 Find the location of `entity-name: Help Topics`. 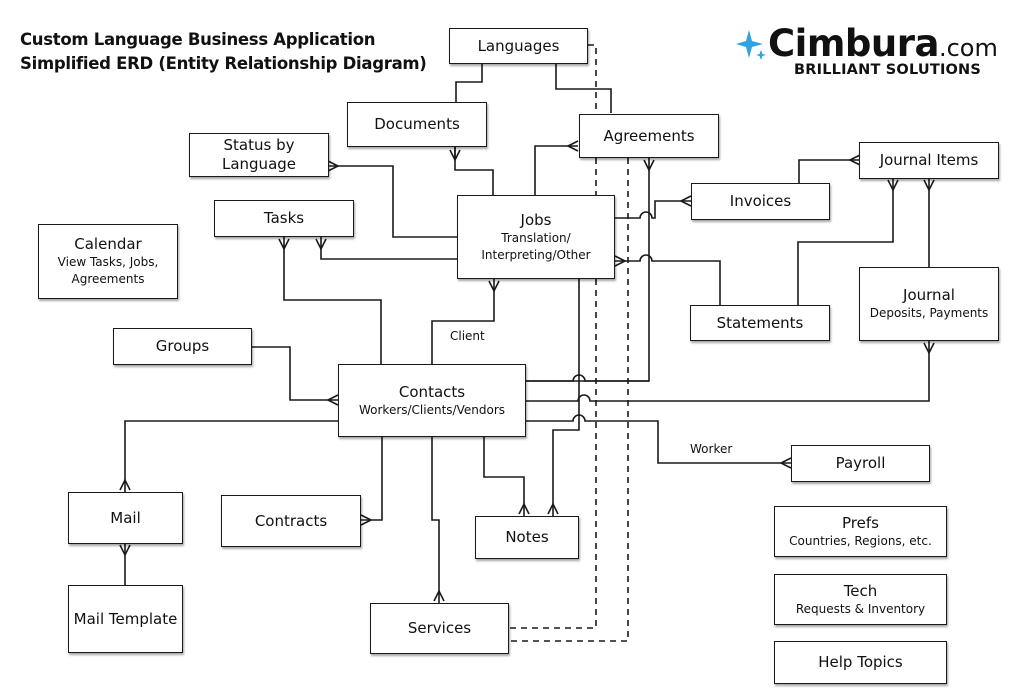

entity-name: Help Topics is located at coordinates (860, 662).